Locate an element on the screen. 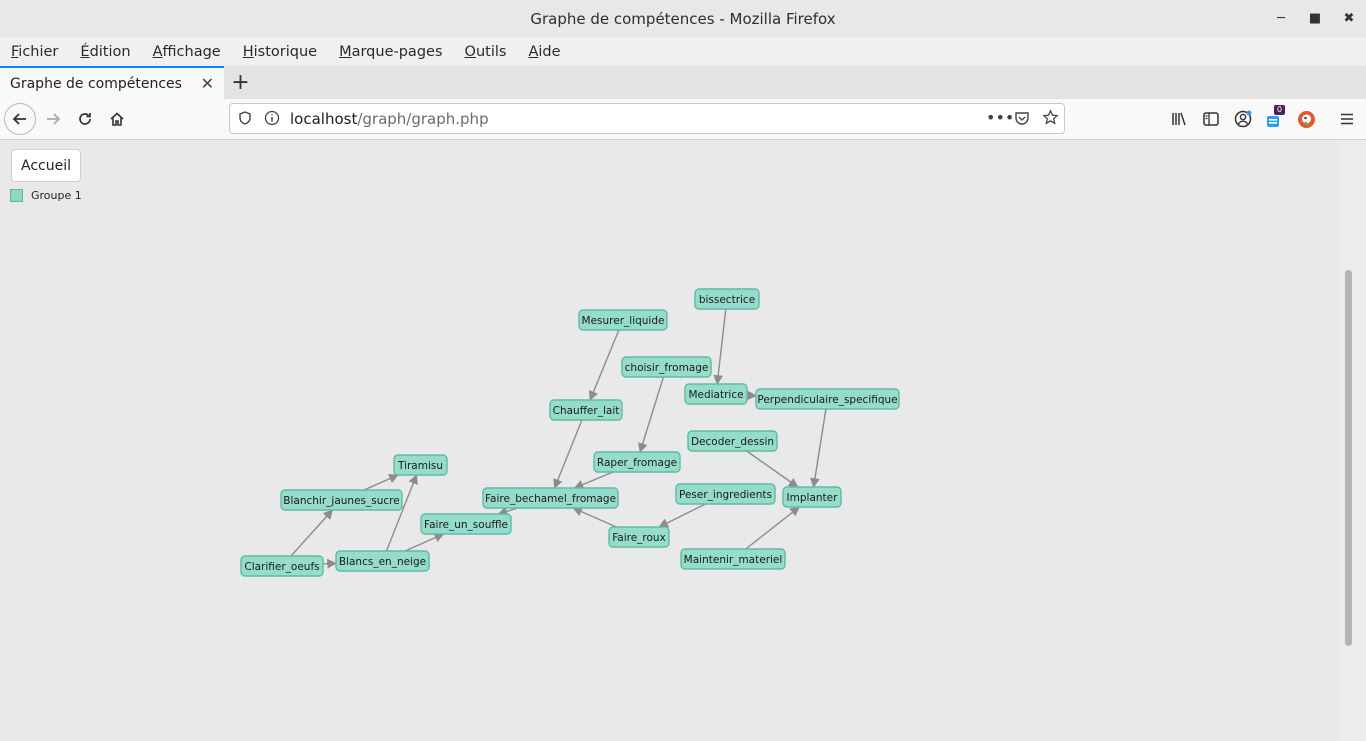 The image size is (1366, 741). graph-node-label: Faire_un_souffle is located at coordinates (466, 525).